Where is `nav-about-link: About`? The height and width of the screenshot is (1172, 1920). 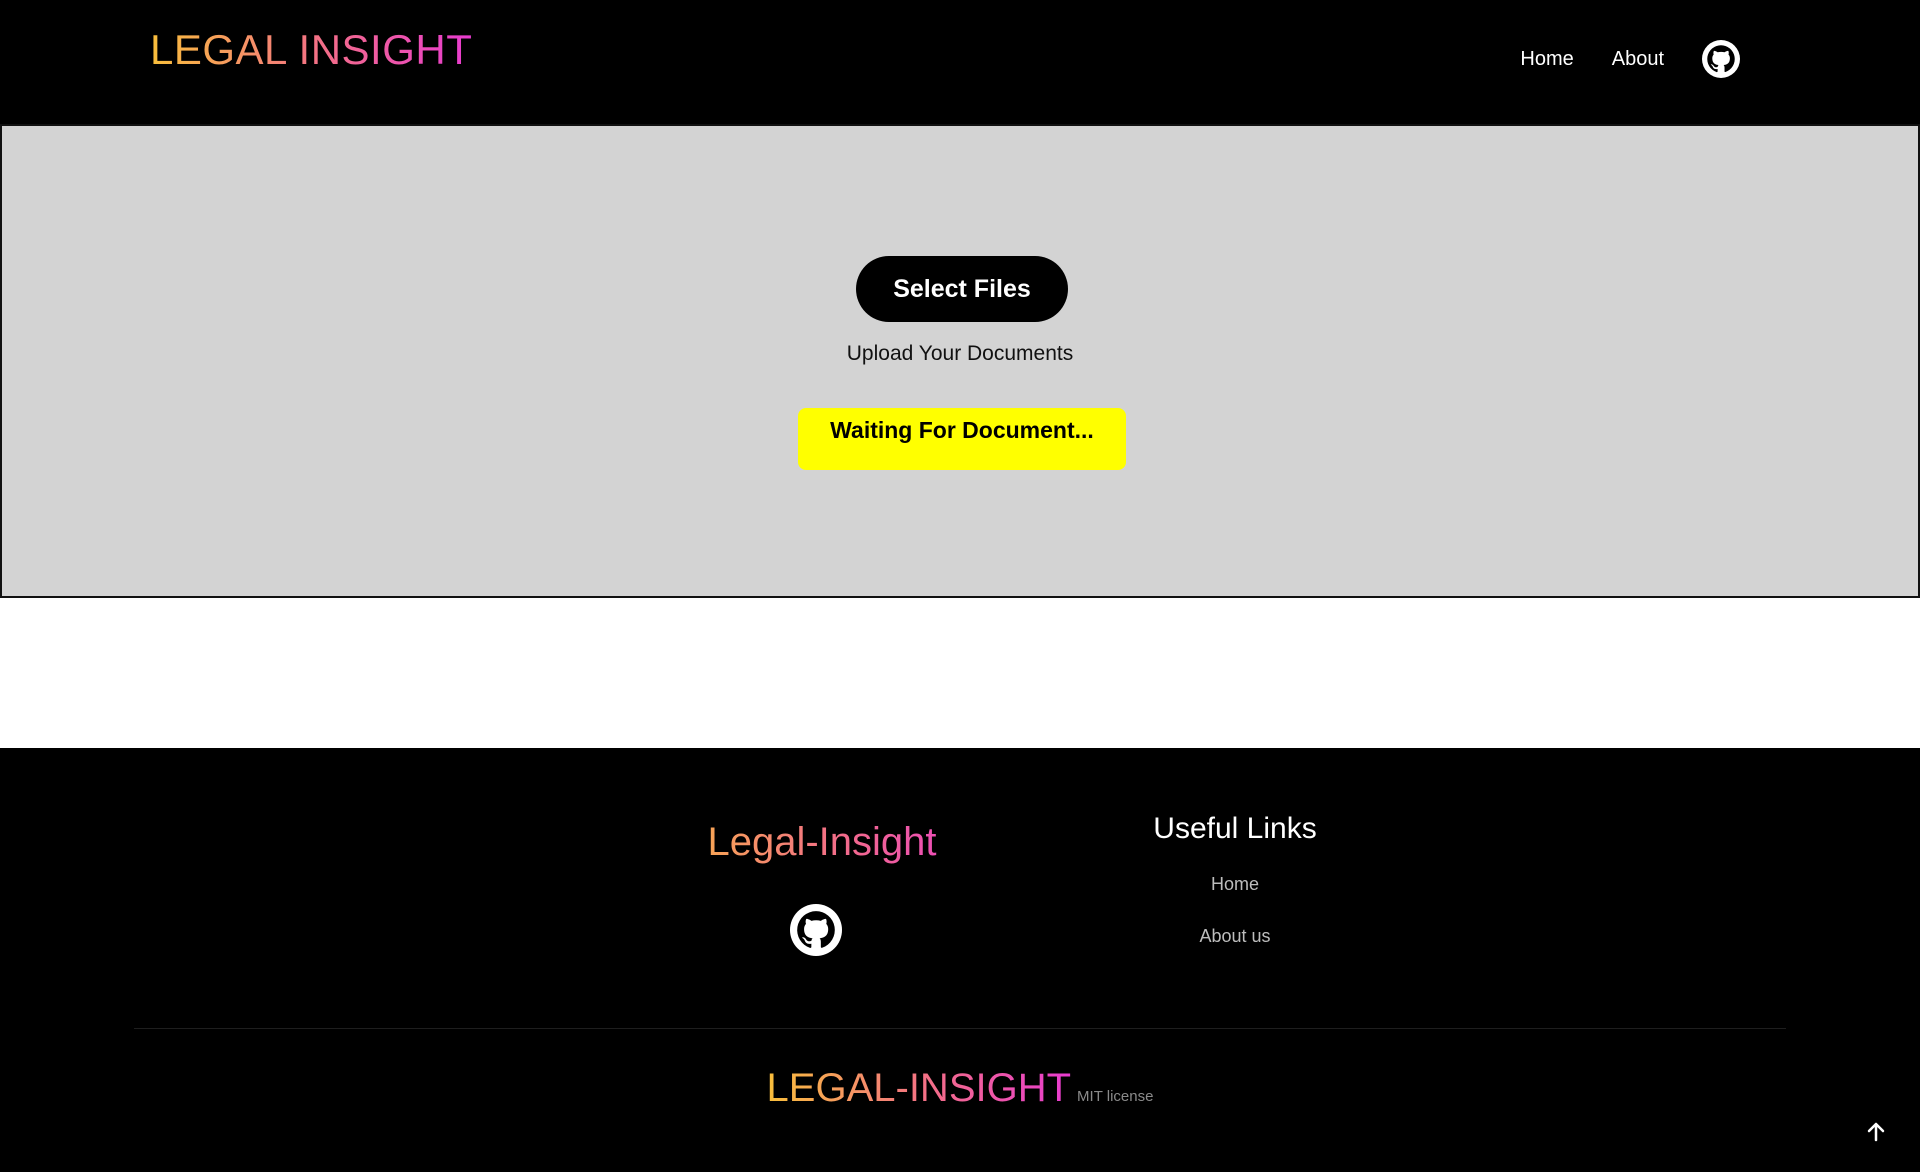 nav-about-link: About is located at coordinates (1638, 59).